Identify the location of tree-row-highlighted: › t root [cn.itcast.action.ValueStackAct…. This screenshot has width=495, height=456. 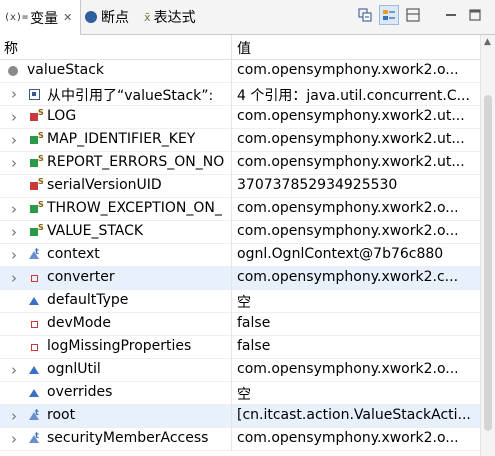
(240, 416).